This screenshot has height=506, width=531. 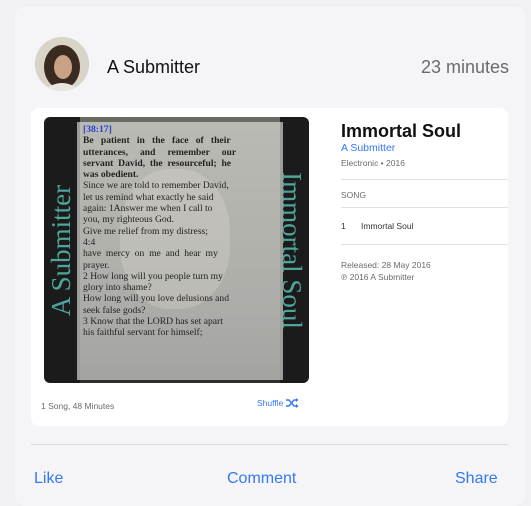 What do you see at coordinates (270, 403) in the screenshot?
I see `shuffle-label: Shuffle` at bounding box center [270, 403].